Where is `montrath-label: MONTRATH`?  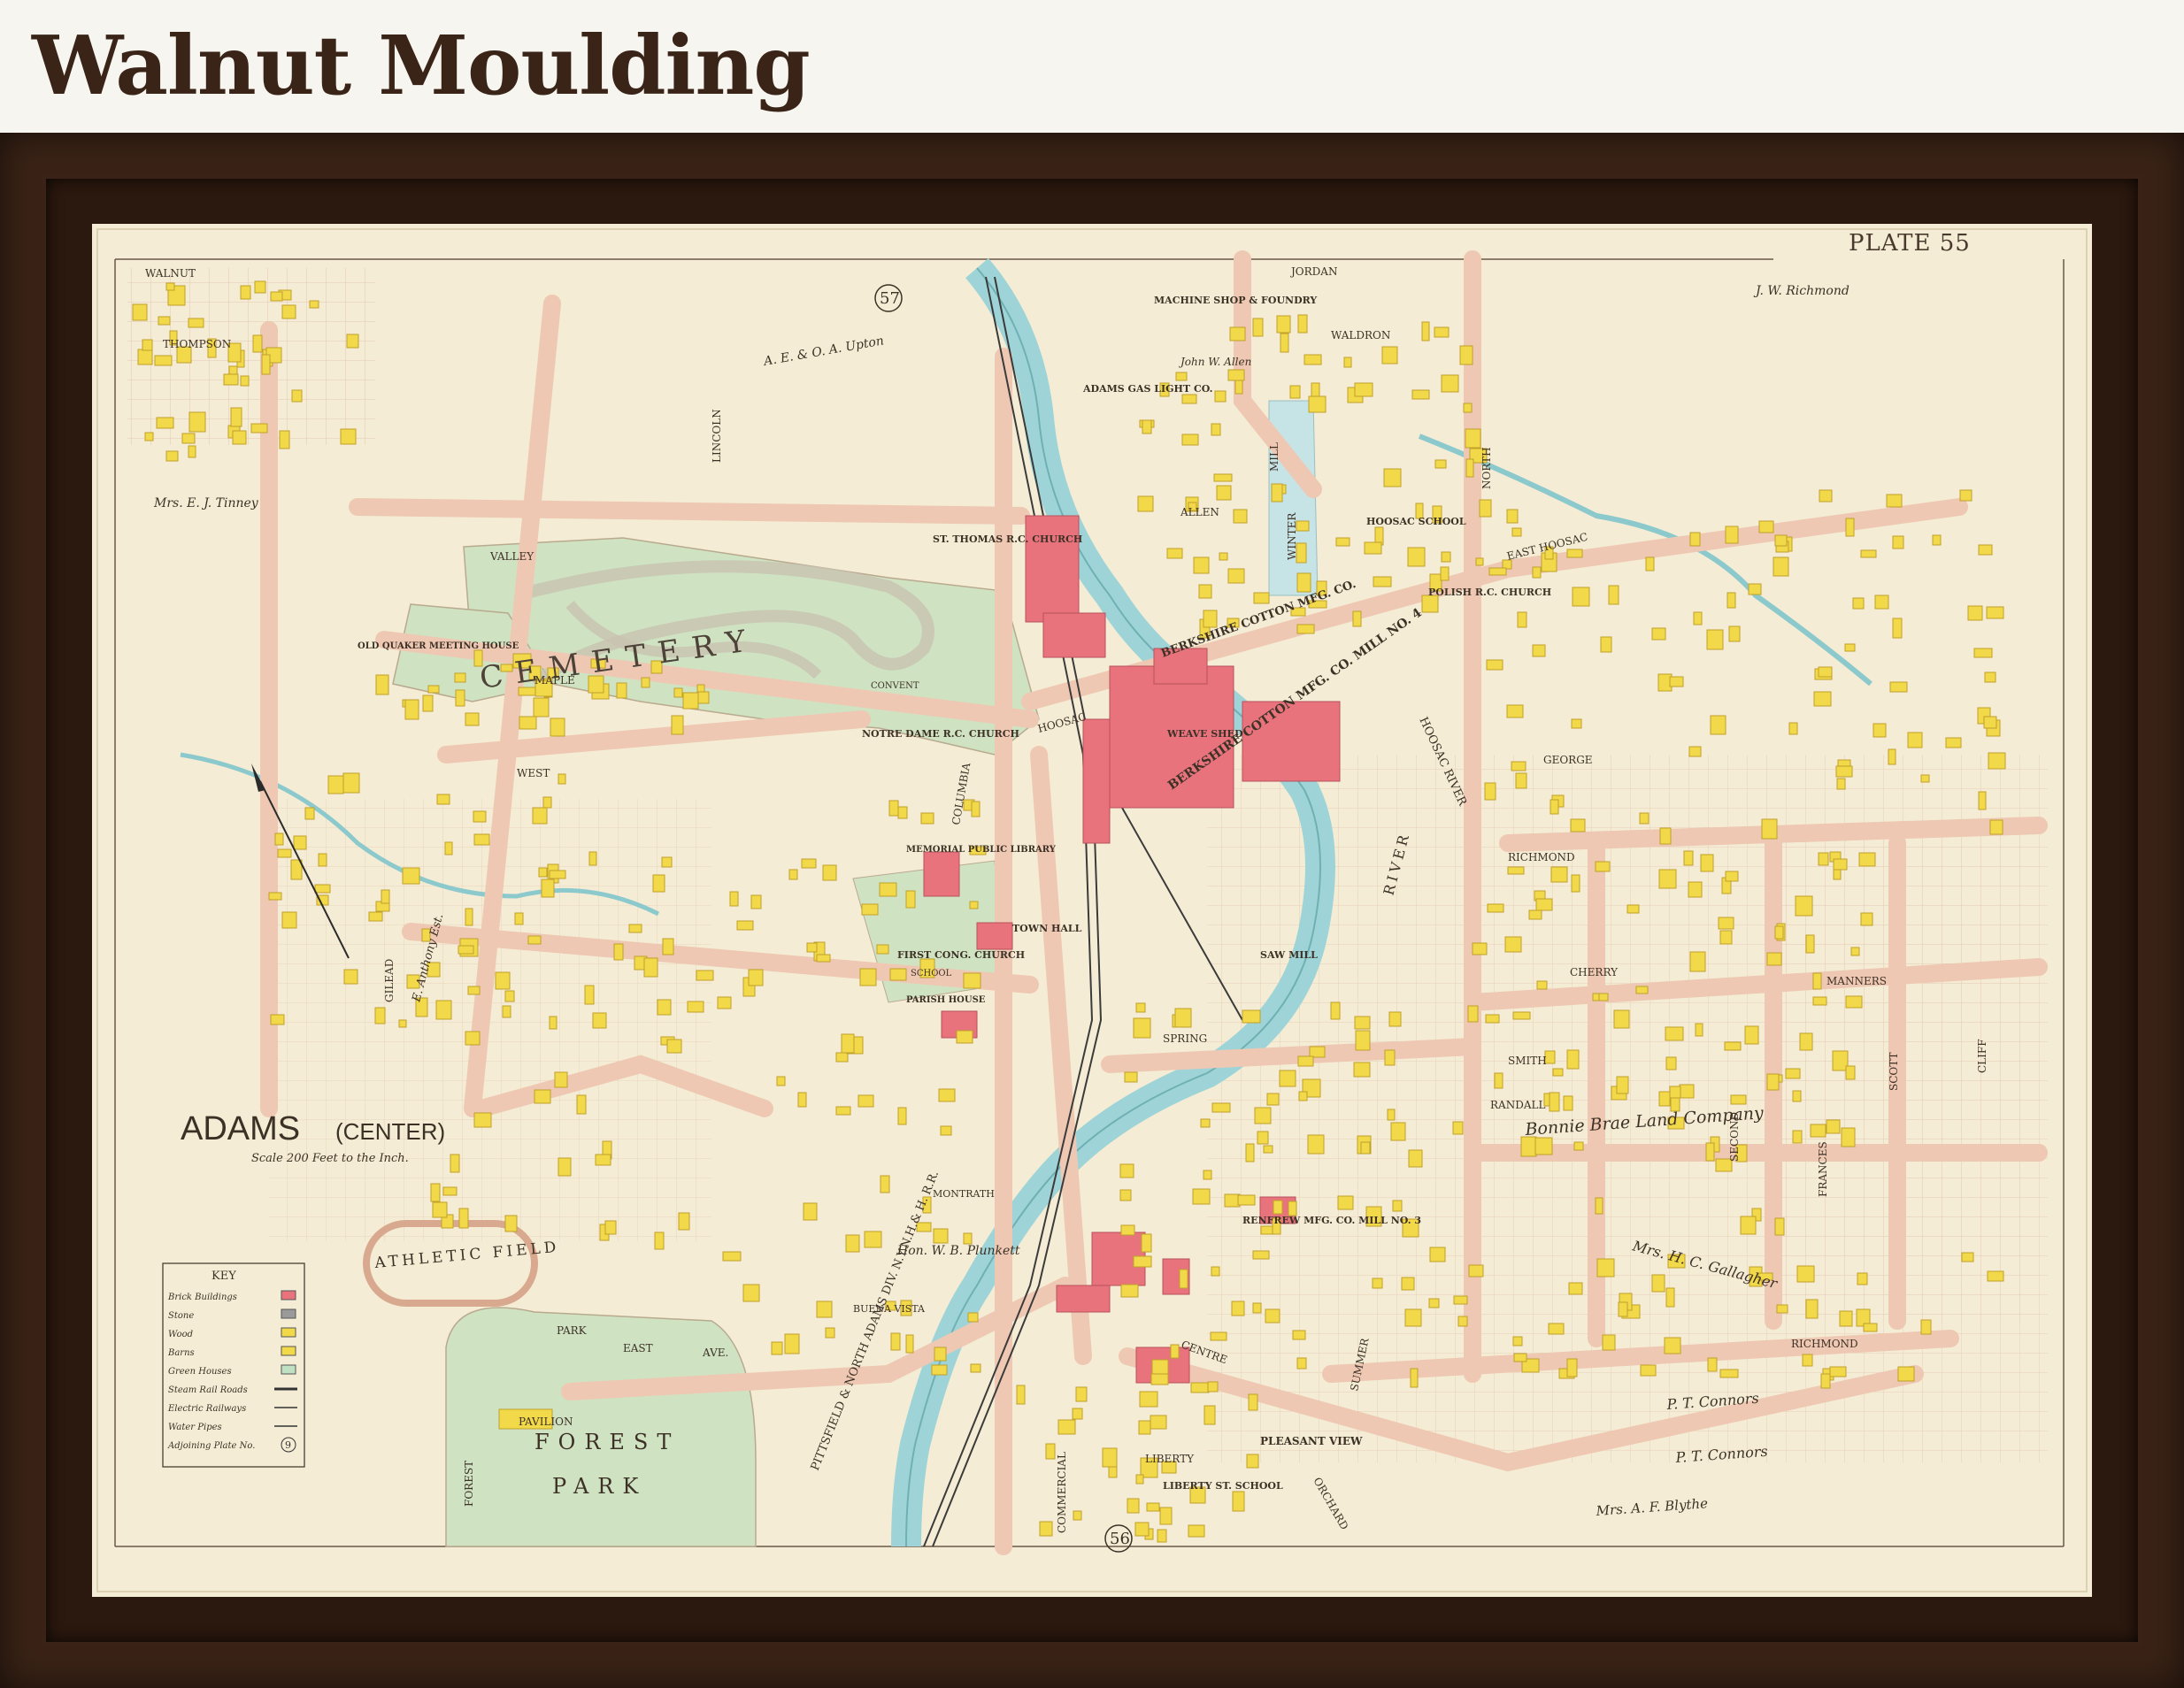
montrath-label: MONTRATH is located at coordinates (964, 1194).